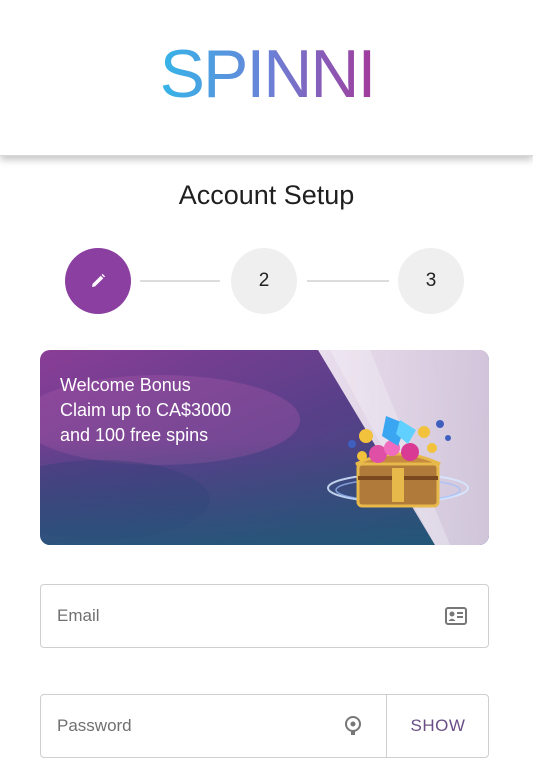  I want to click on progress-stepper: 2 3, so click(266, 281).